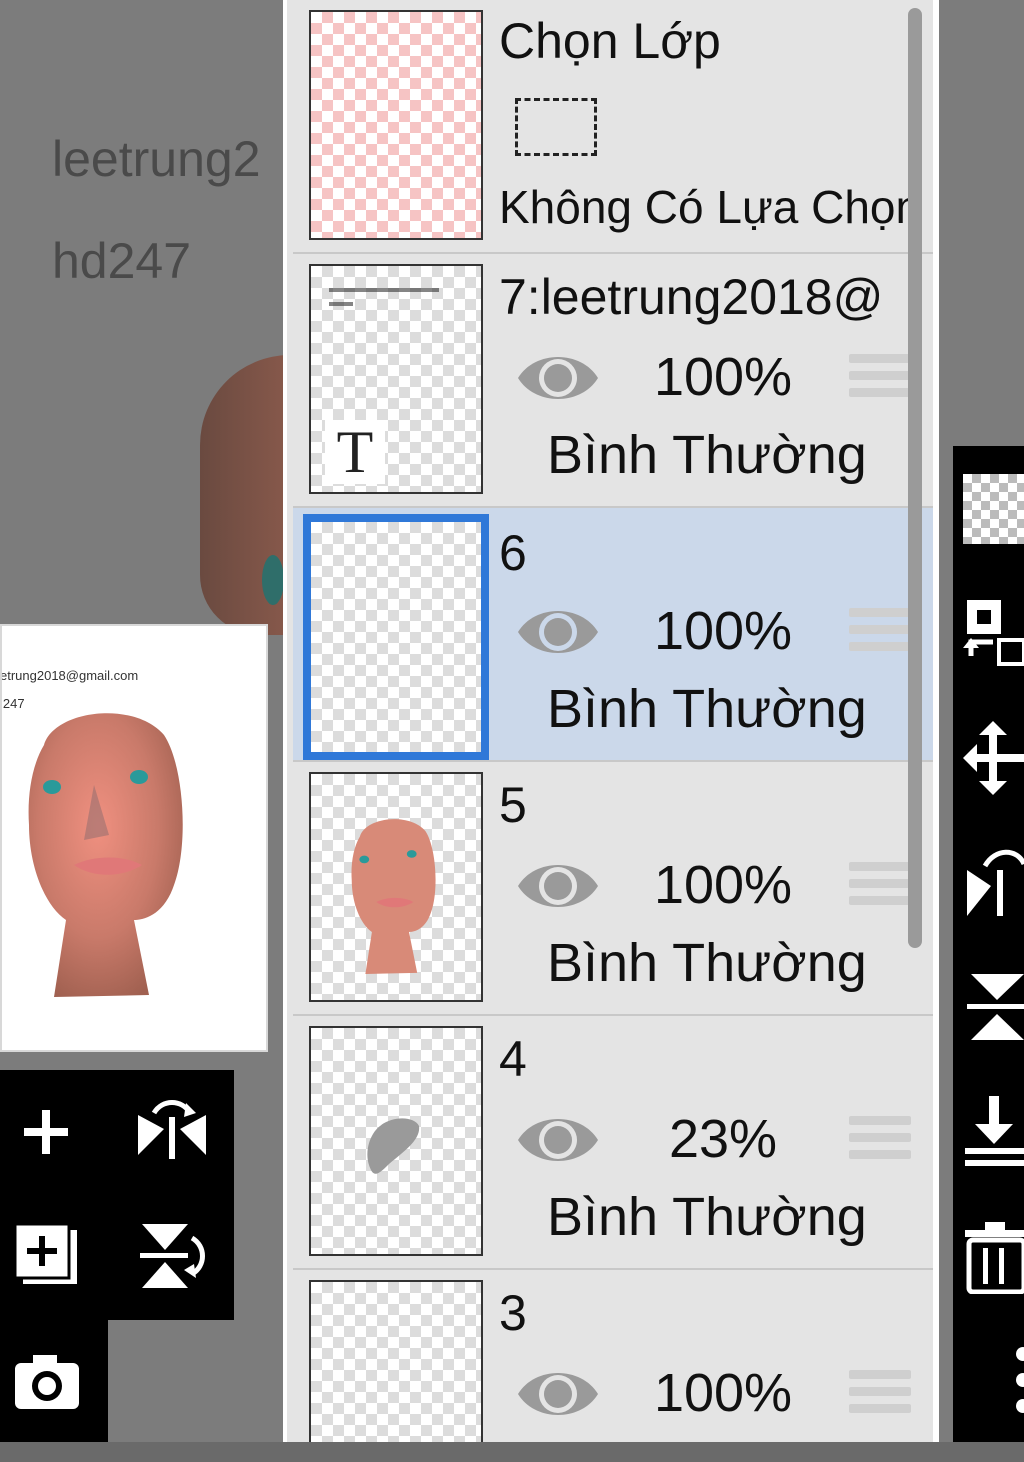 The height and width of the screenshot is (1462, 1024). Describe the element at coordinates (172, 1130) in the screenshot. I see `flip-horizontal-icon` at that location.